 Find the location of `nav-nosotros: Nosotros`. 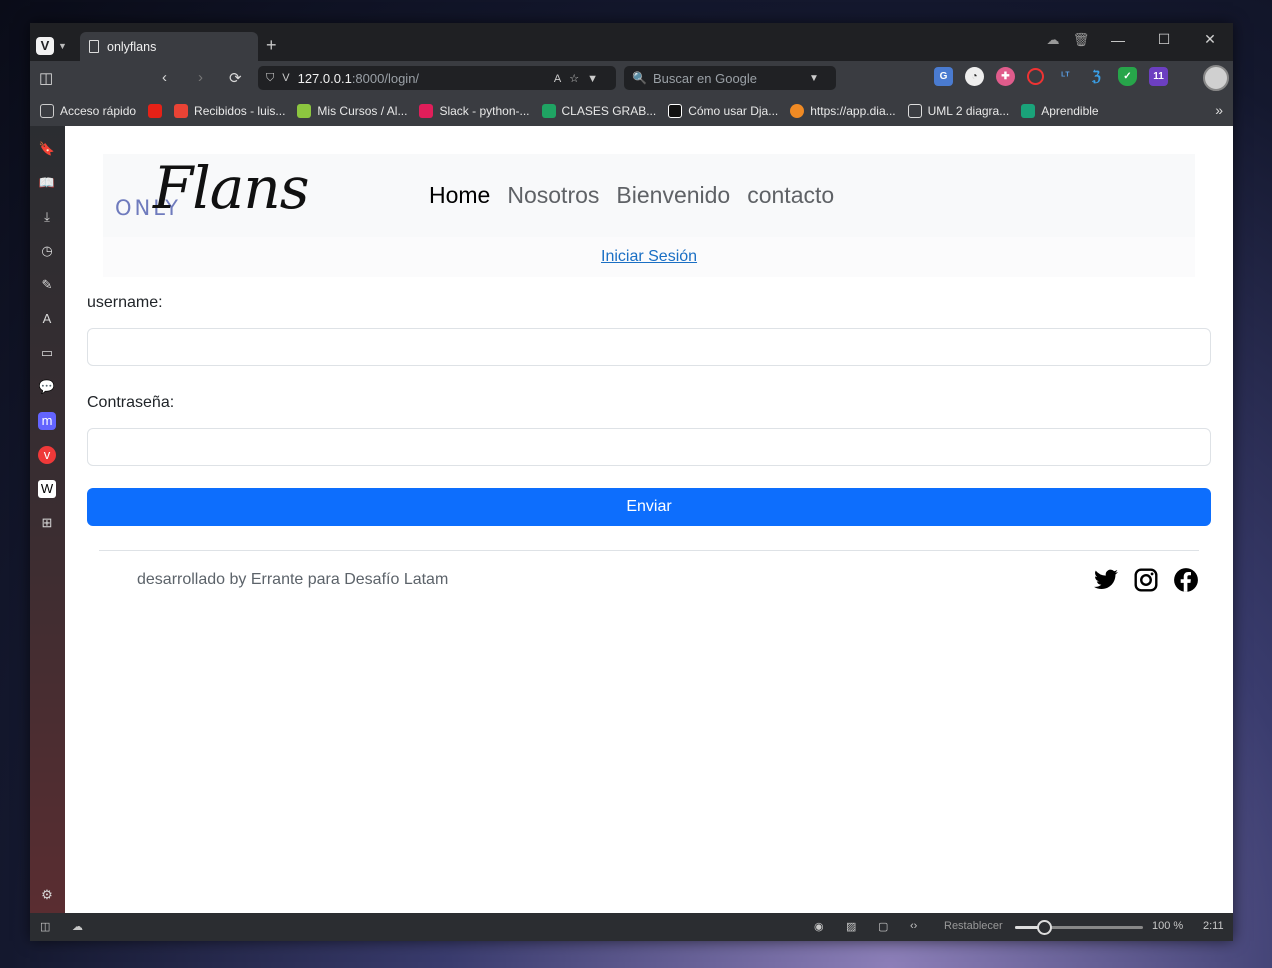

nav-nosotros: Nosotros is located at coordinates (553, 195).